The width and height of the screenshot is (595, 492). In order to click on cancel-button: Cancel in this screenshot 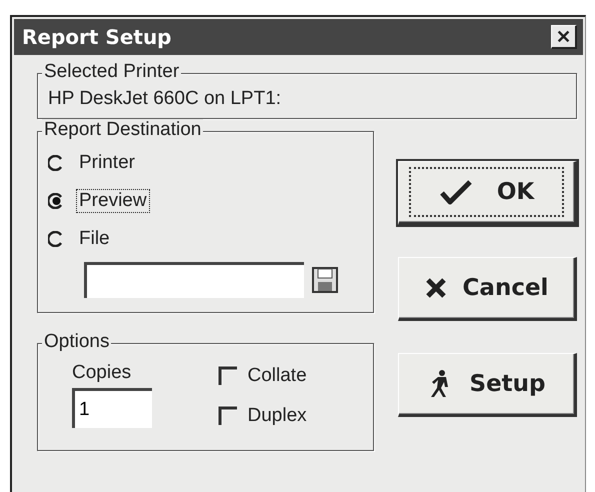, I will do `click(487, 289)`.